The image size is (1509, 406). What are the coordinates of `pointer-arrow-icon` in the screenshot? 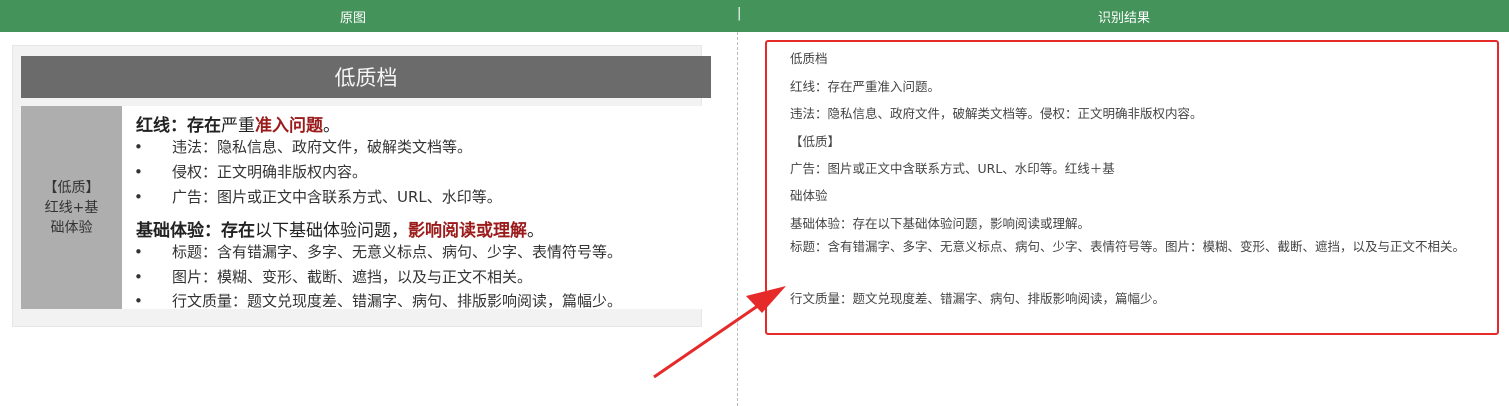 It's located at (719, 332).